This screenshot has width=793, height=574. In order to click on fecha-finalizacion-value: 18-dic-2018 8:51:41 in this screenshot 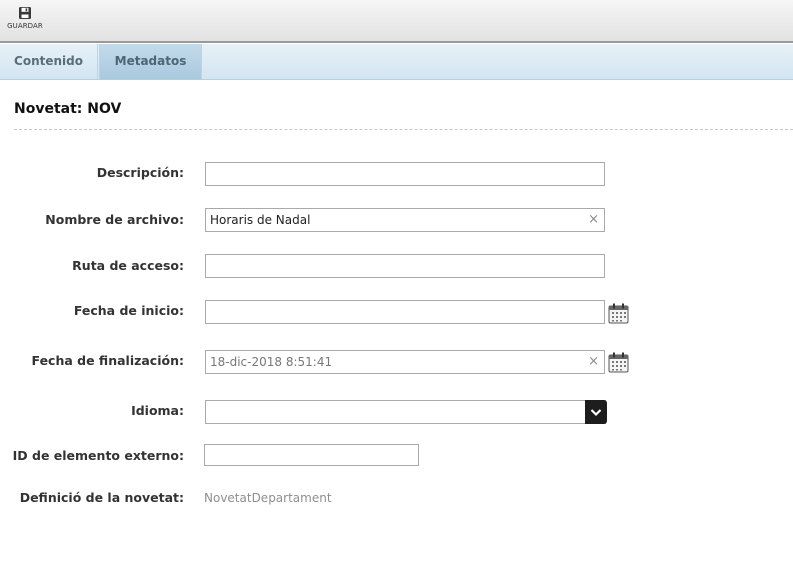, I will do `click(271, 362)`.